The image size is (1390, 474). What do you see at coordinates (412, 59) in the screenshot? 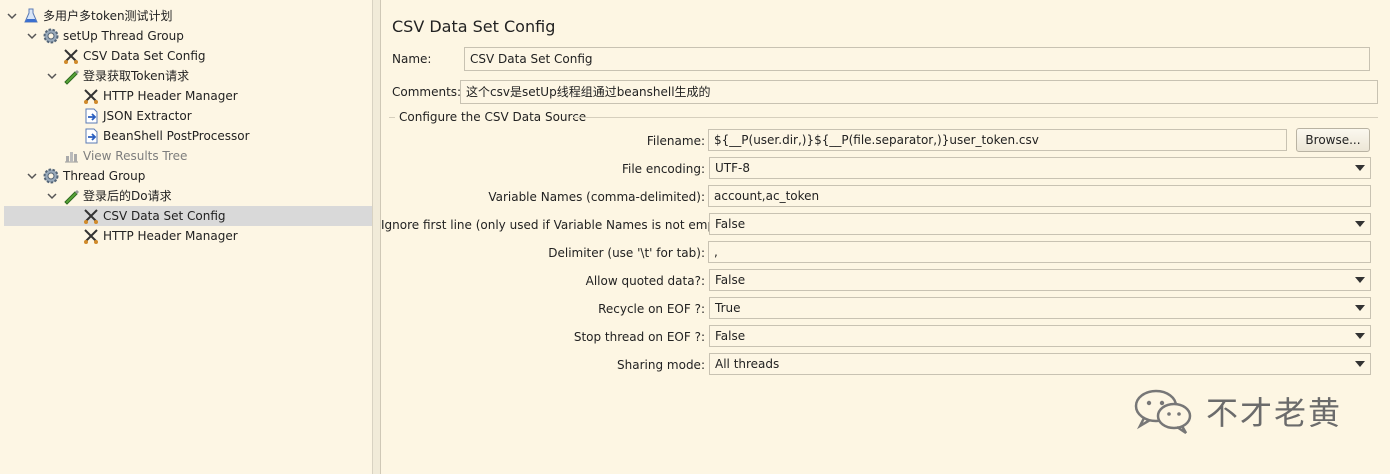
I see `name-label: Name:` at bounding box center [412, 59].